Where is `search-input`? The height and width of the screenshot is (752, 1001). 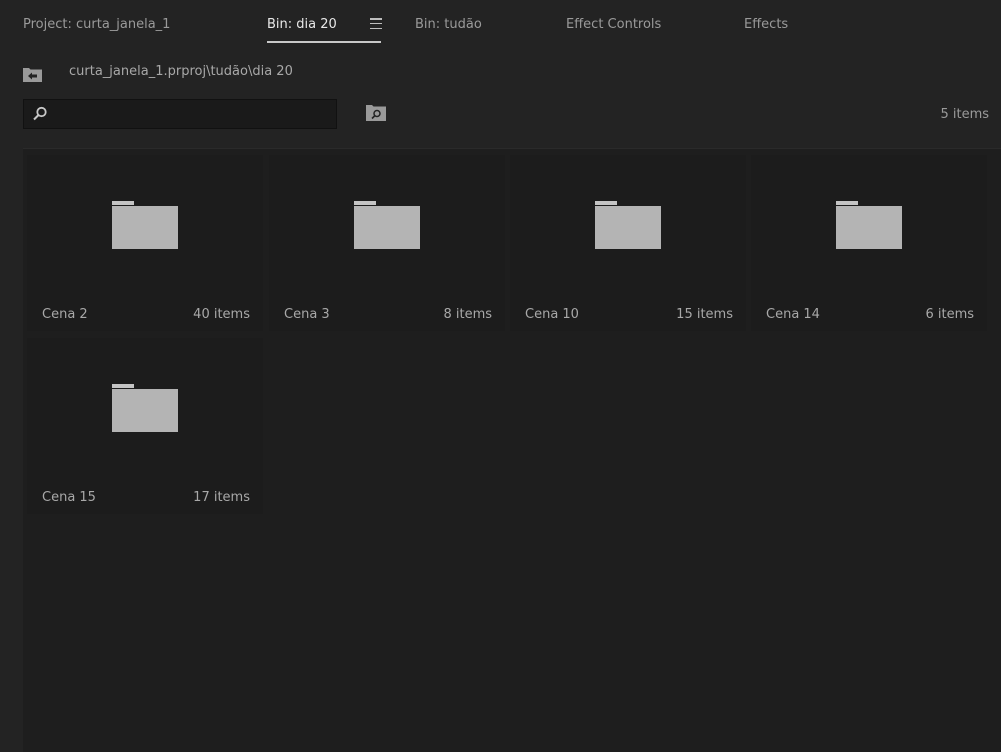 search-input is located at coordinates (195, 115).